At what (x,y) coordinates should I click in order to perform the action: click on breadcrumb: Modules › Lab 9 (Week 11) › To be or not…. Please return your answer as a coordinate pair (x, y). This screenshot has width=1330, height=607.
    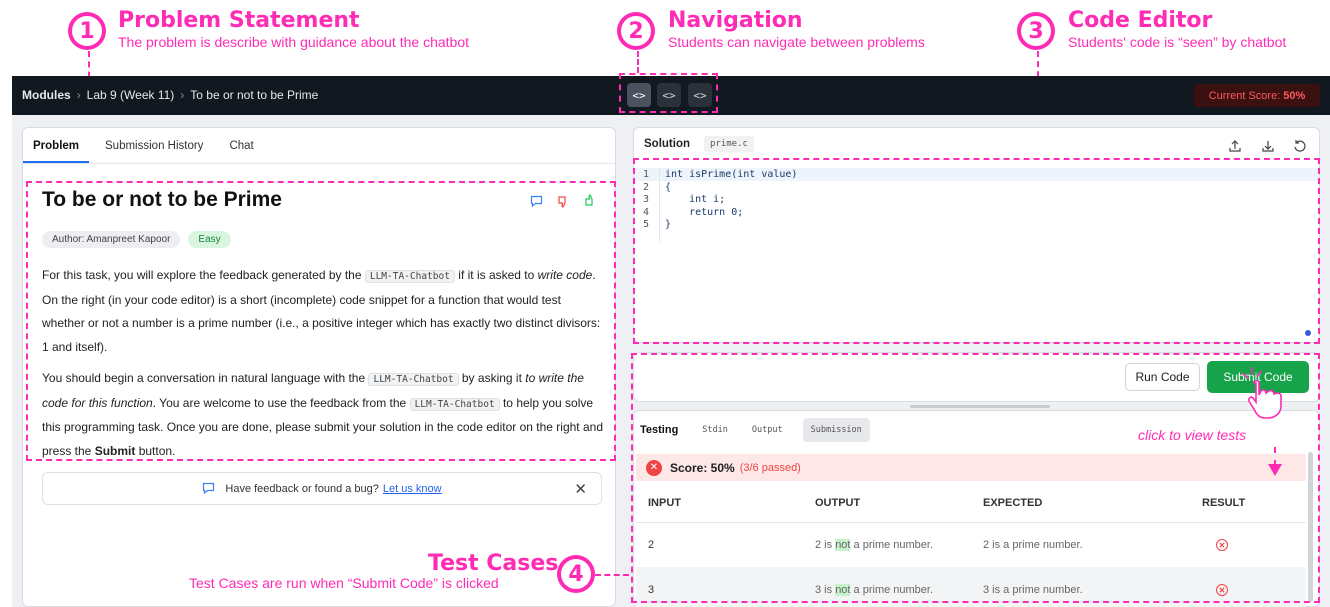
    Looking at the image, I should click on (170, 95).